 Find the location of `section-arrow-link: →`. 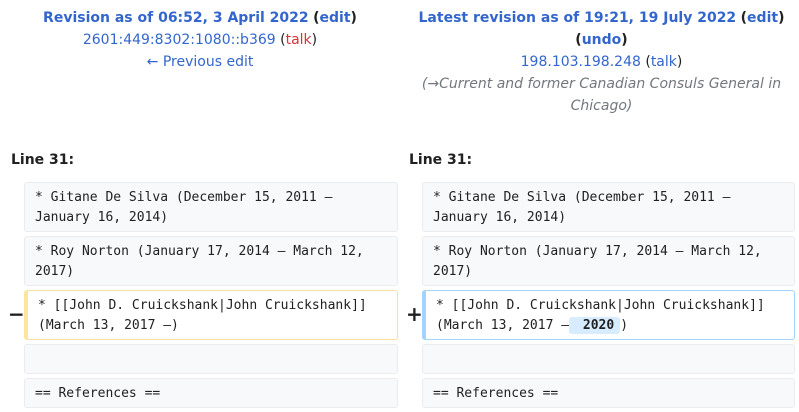

section-arrow-link: → is located at coordinates (433, 84).